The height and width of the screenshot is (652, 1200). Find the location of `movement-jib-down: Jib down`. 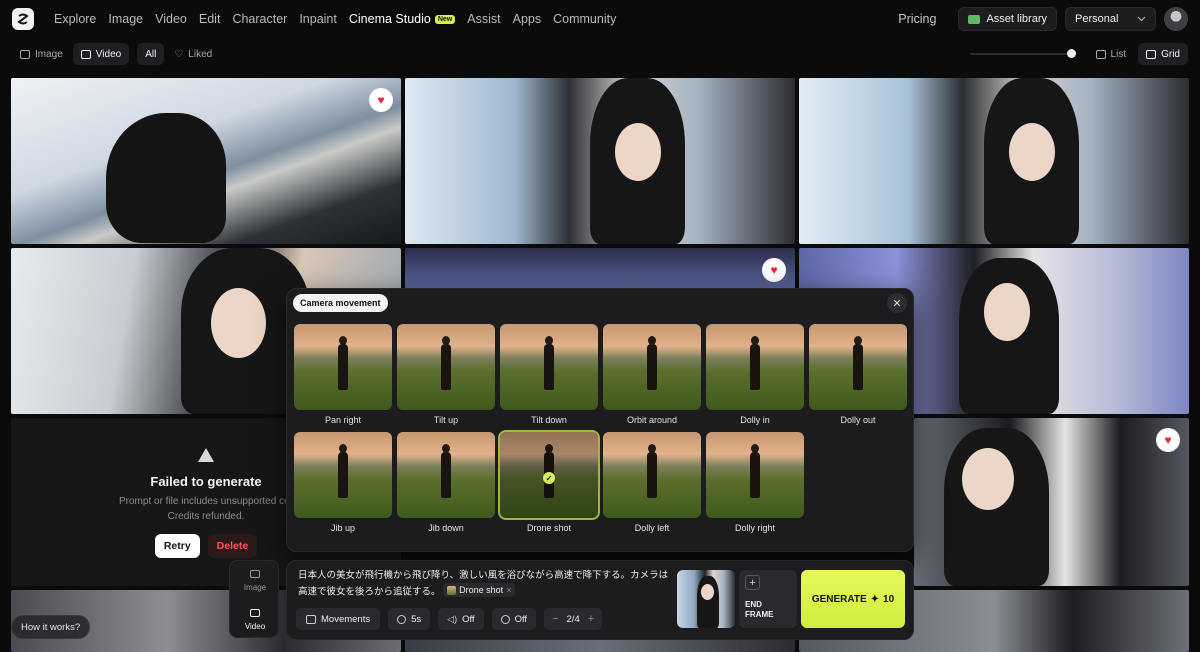

movement-jib-down: Jib down is located at coordinates (446, 482).